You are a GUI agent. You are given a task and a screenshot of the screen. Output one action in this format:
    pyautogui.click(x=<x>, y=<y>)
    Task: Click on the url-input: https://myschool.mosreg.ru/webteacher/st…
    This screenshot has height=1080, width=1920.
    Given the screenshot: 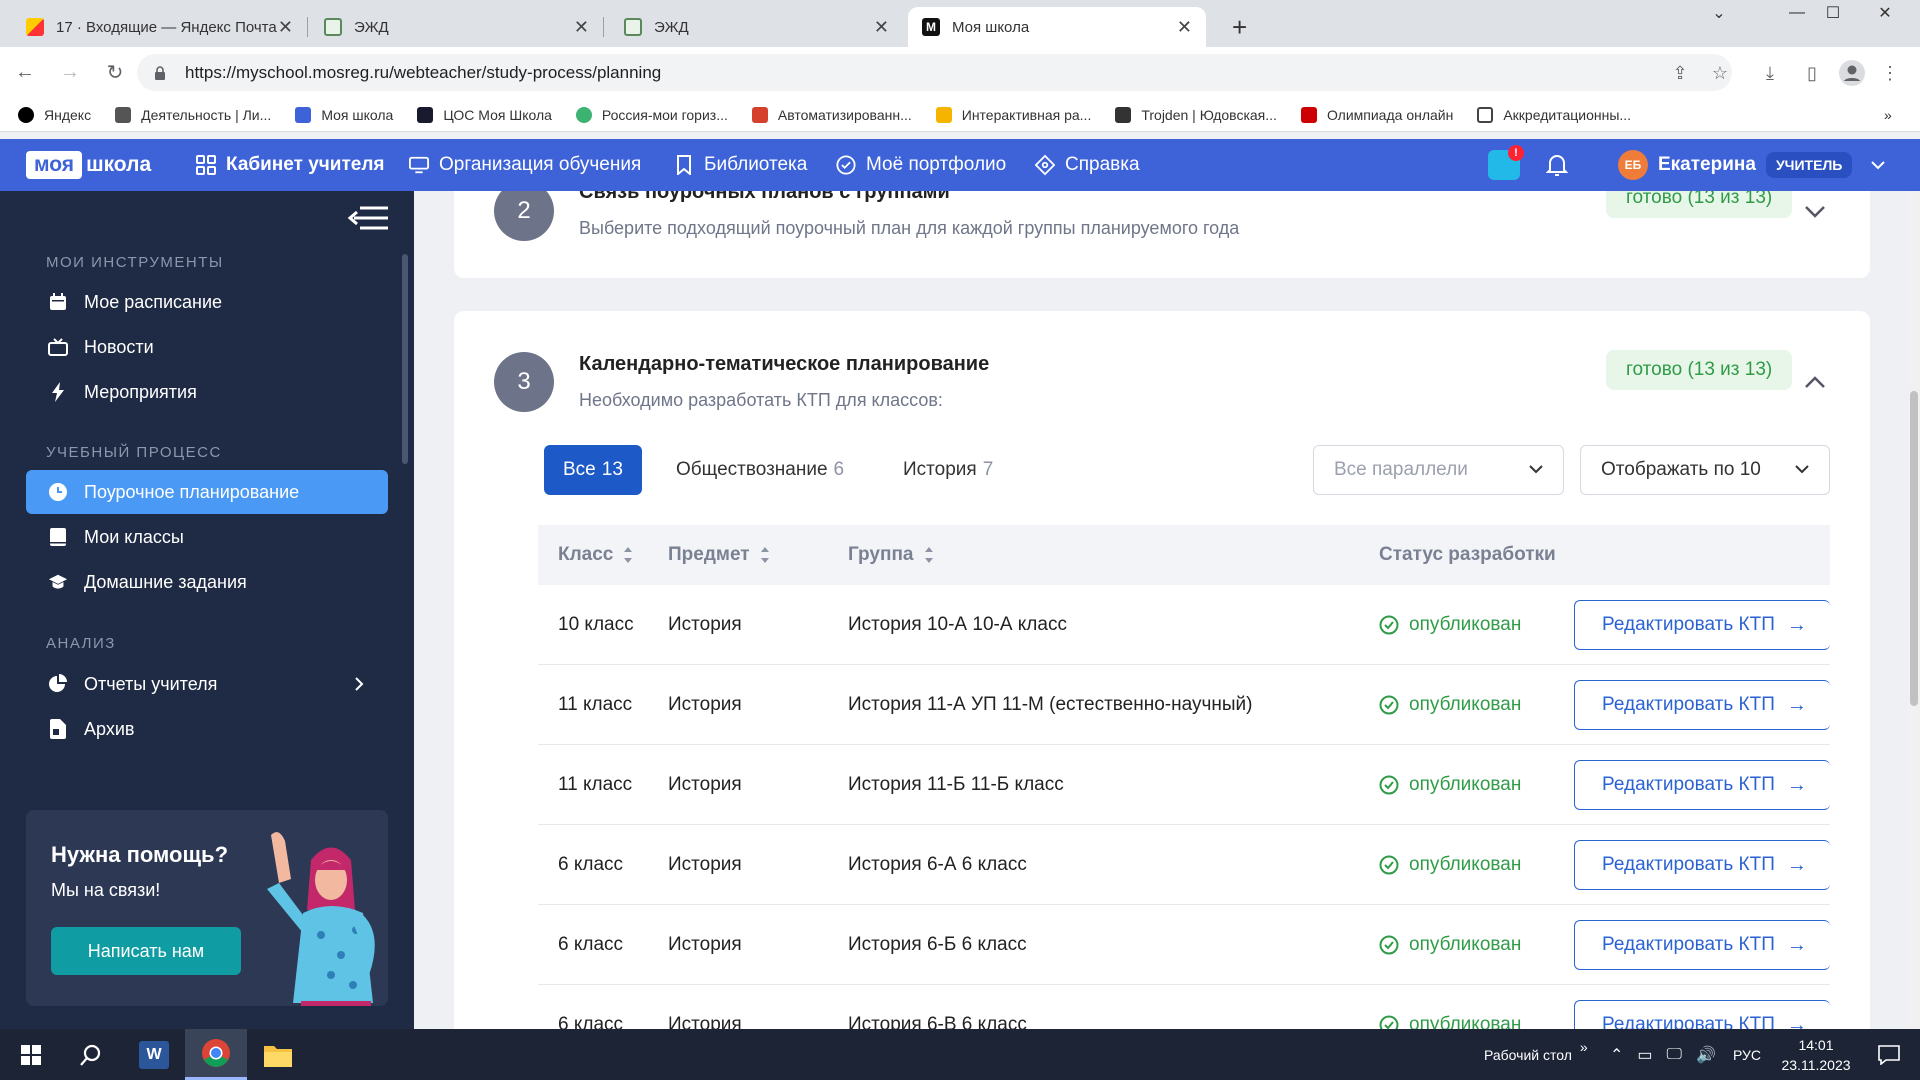 What is the action you would take?
    pyautogui.click(x=934, y=72)
    